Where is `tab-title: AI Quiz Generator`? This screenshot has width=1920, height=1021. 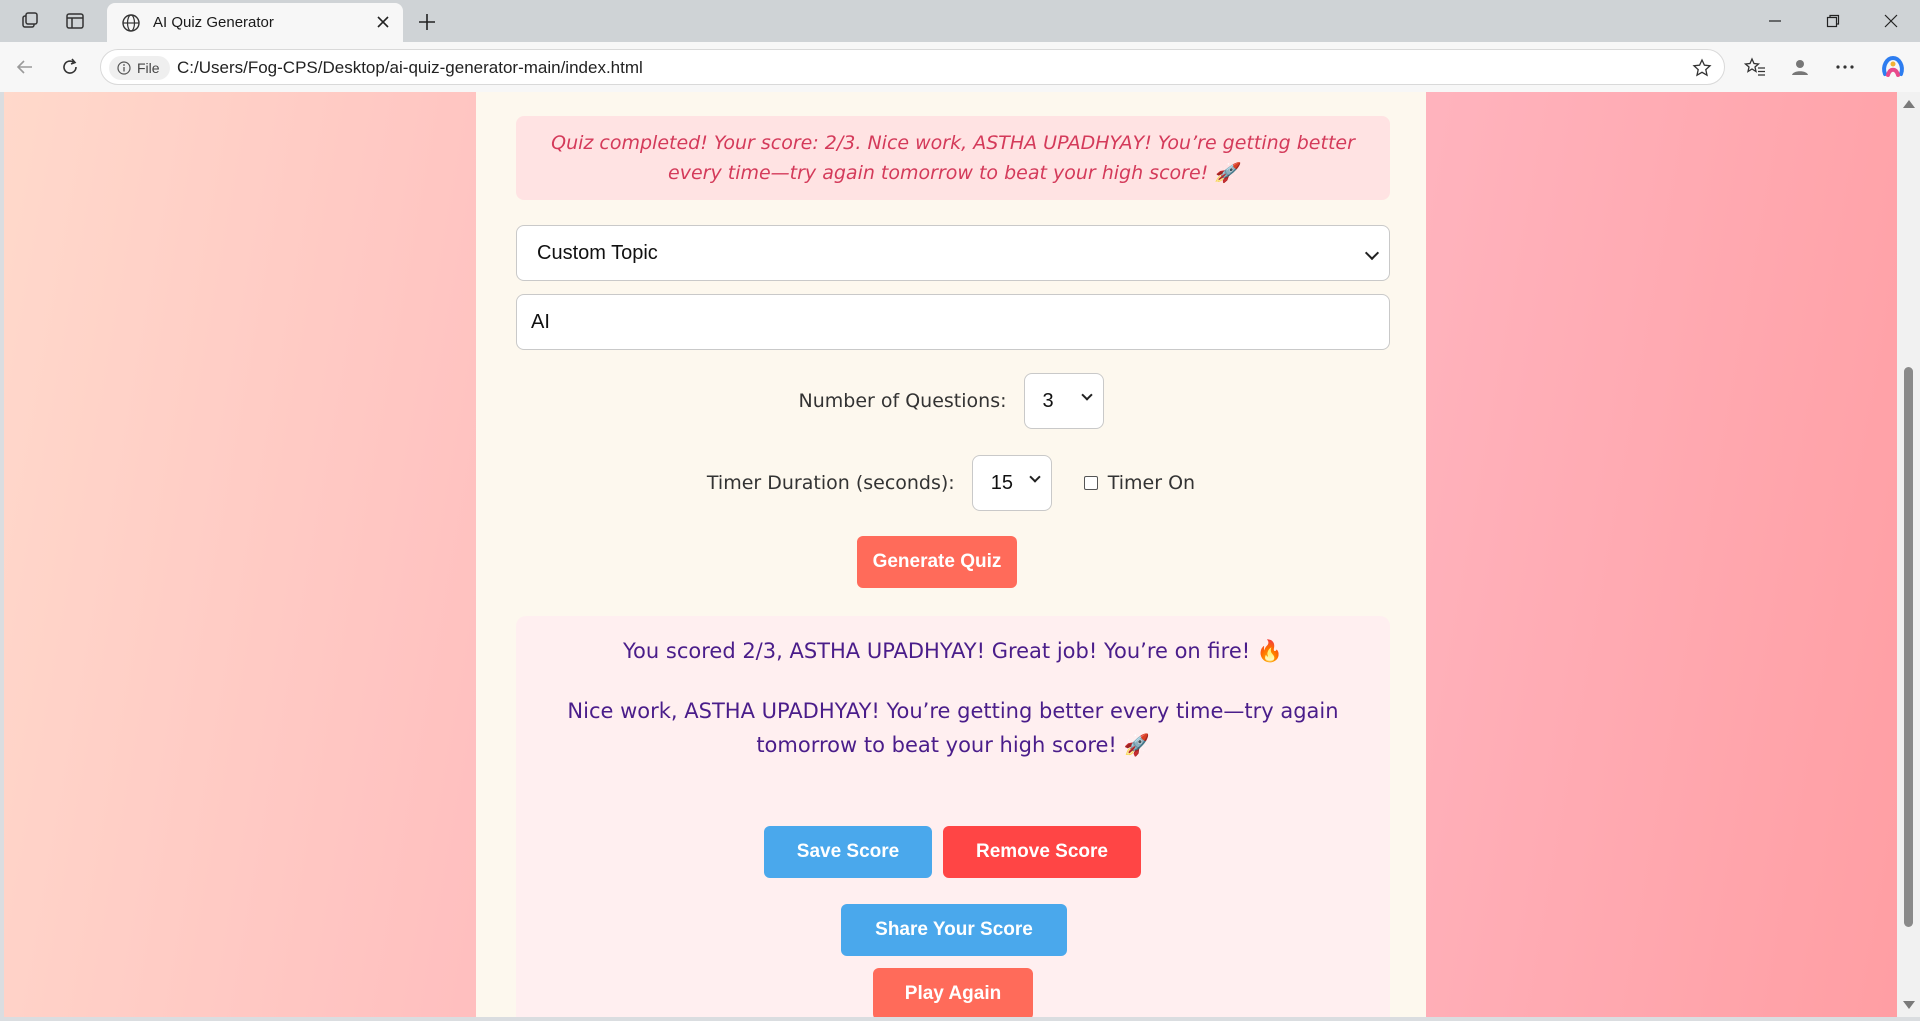
tab-title: AI Quiz Generator is located at coordinates (213, 22).